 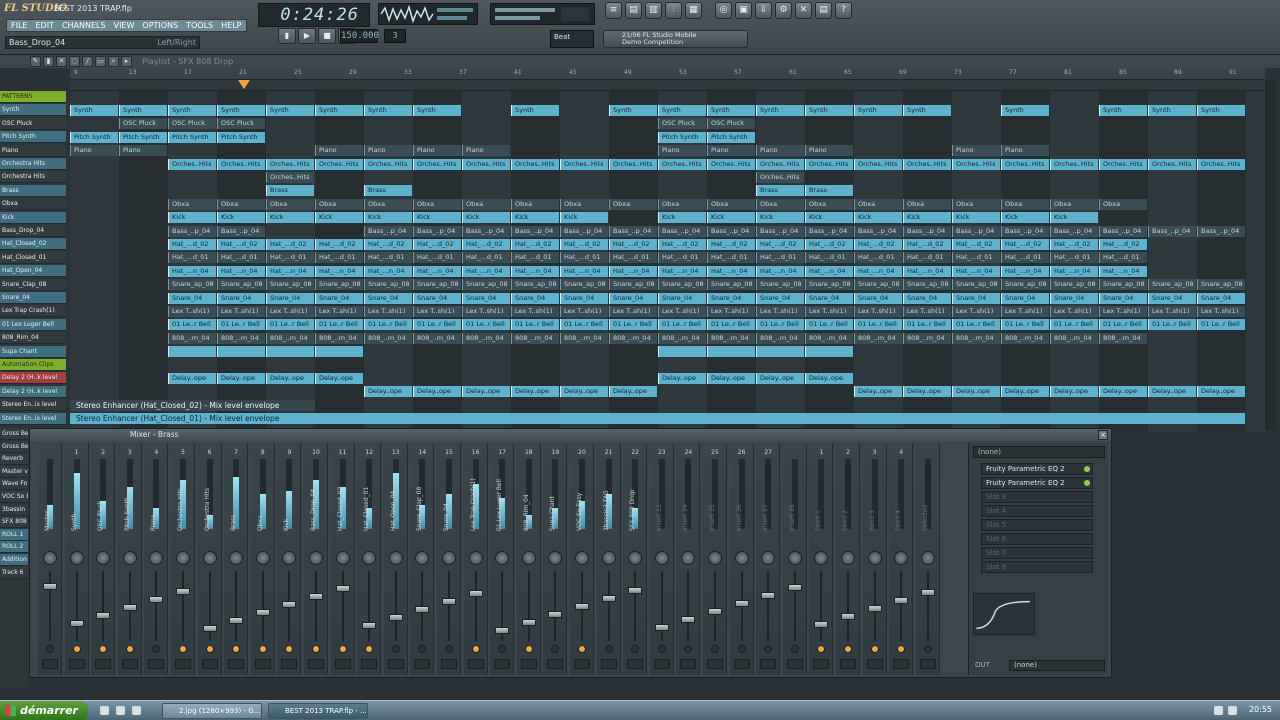 What do you see at coordinates (33, 97) in the screenshot?
I see `track-label: PATTERNS` at bounding box center [33, 97].